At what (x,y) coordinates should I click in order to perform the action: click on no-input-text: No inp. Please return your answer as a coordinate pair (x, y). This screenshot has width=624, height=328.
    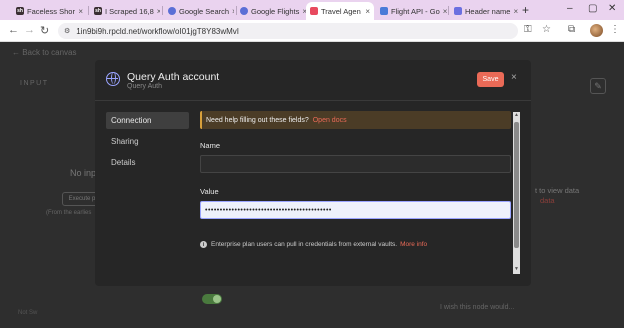
    Looking at the image, I should click on (83, 173).